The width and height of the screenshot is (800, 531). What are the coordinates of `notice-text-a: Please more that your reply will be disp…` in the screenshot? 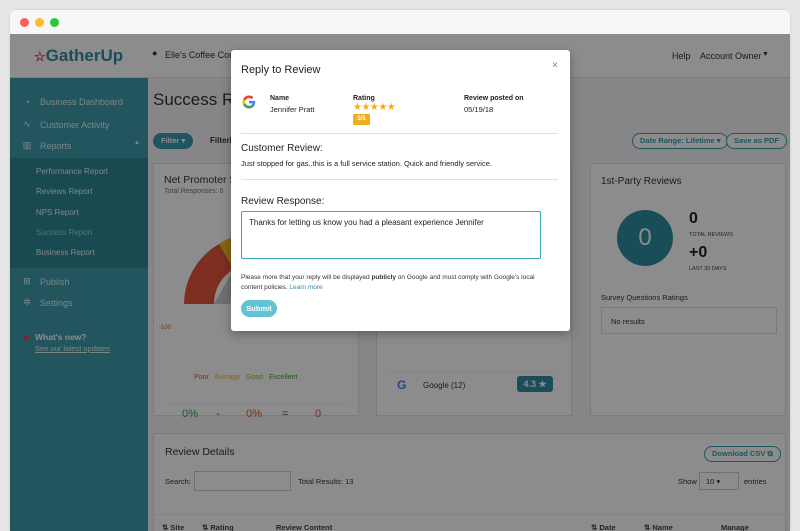 It's located at (306, 277).